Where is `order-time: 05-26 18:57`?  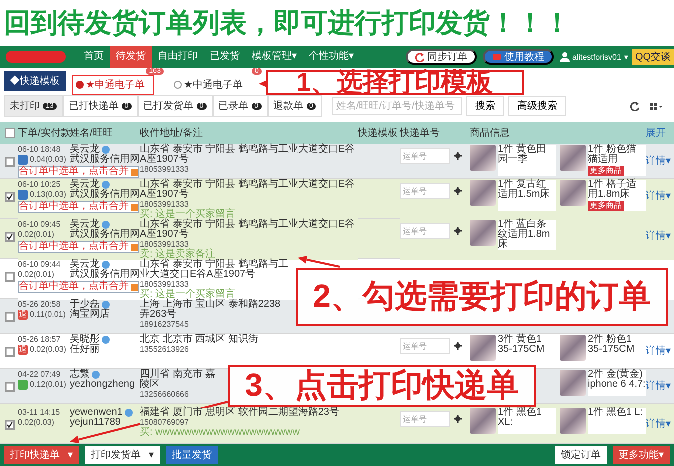 order-time: 05-26 18:57 is located at coordinates (39, 340).